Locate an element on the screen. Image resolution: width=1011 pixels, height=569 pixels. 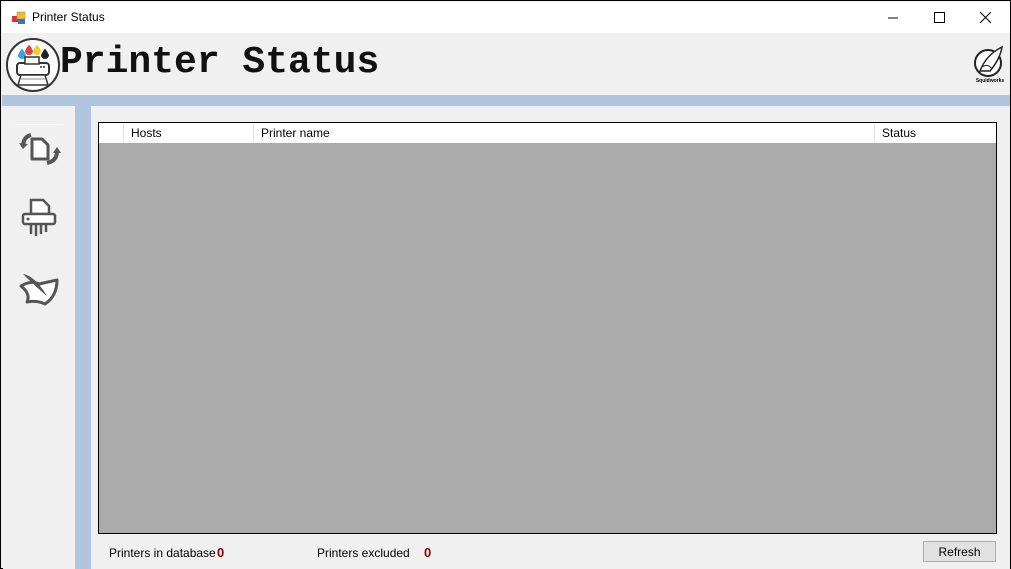
shredder-icon is located at coordinates (39, 217).